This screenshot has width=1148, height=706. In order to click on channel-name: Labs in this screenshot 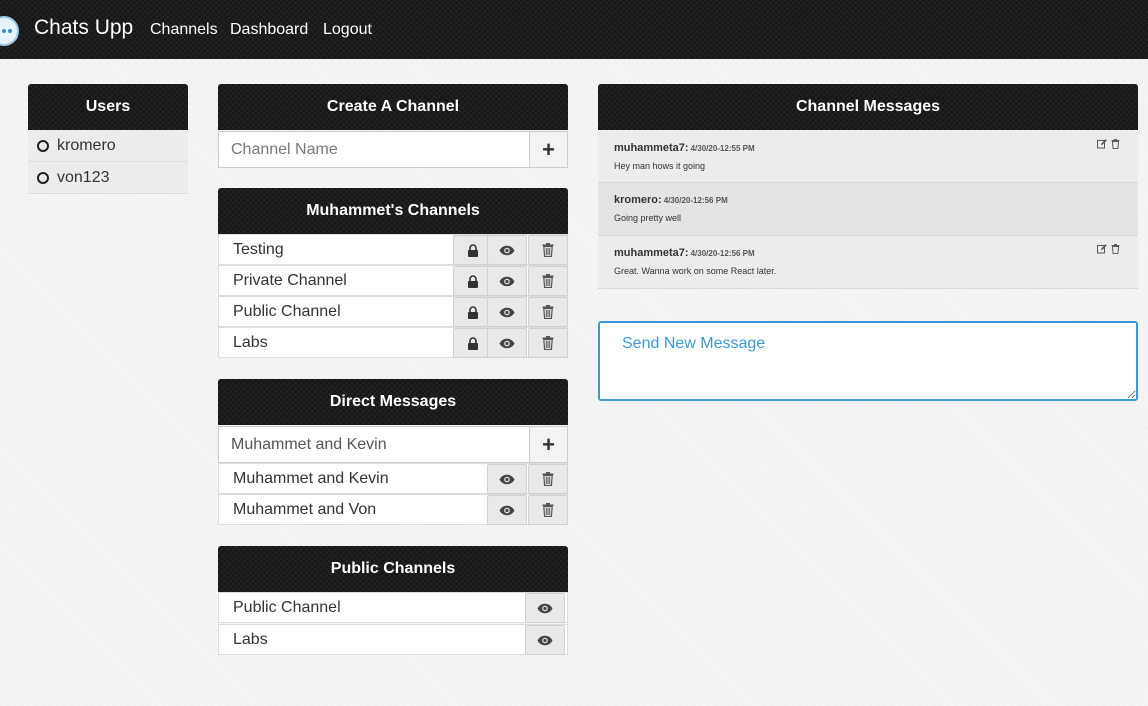, I will do `click(250, 639)`.